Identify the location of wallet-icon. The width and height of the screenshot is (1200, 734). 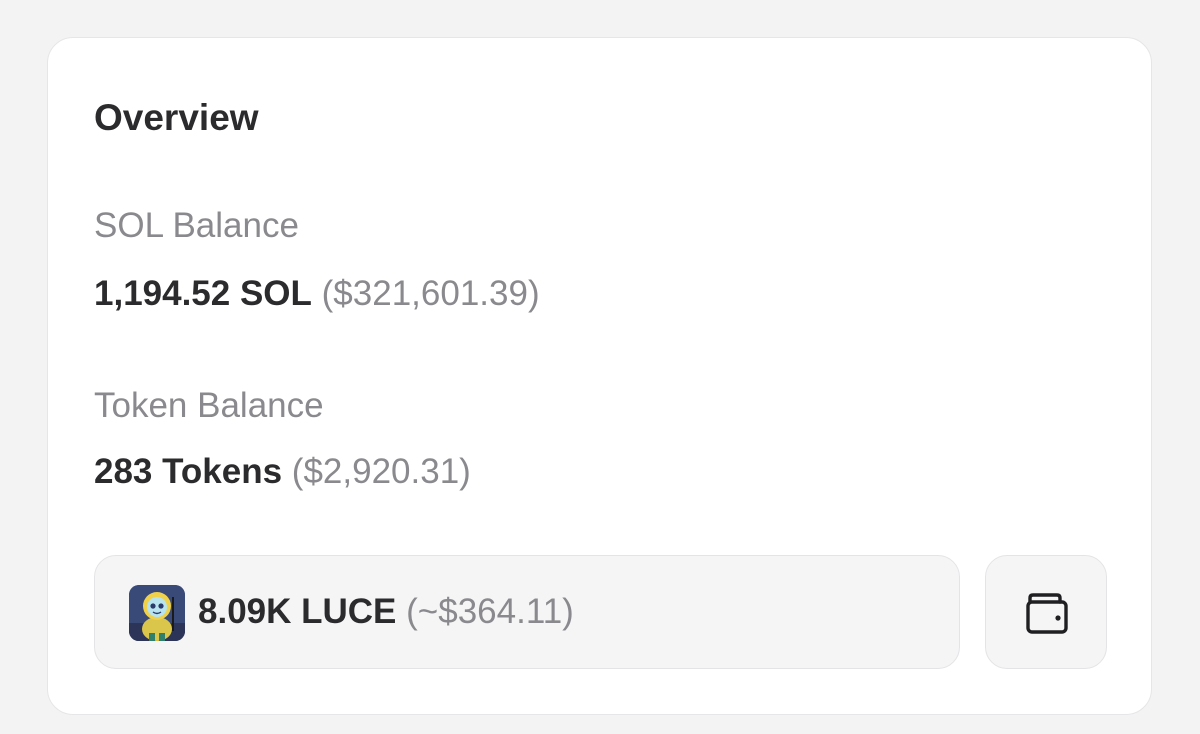
(1047, 613).